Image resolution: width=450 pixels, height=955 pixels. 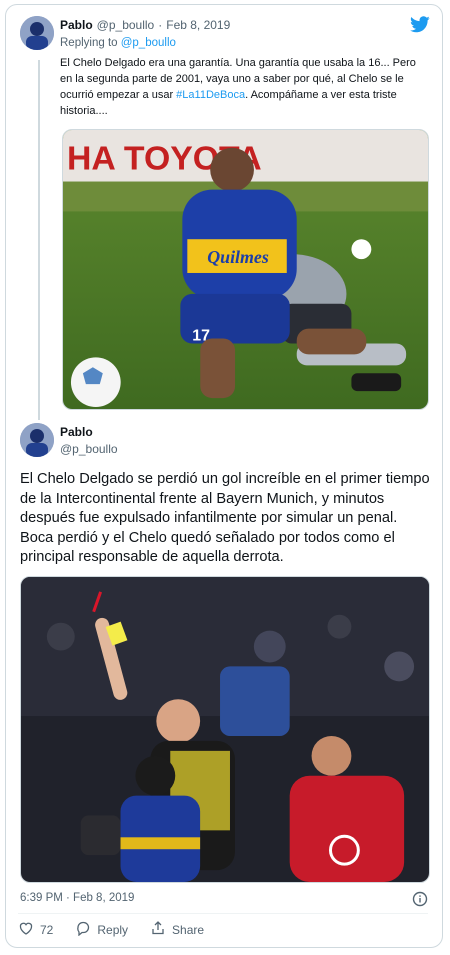 What do you see at coordinates (126, 25) in the screenshot?
I see `author-handle: @p_boullo` at bounding box center [126, 25].